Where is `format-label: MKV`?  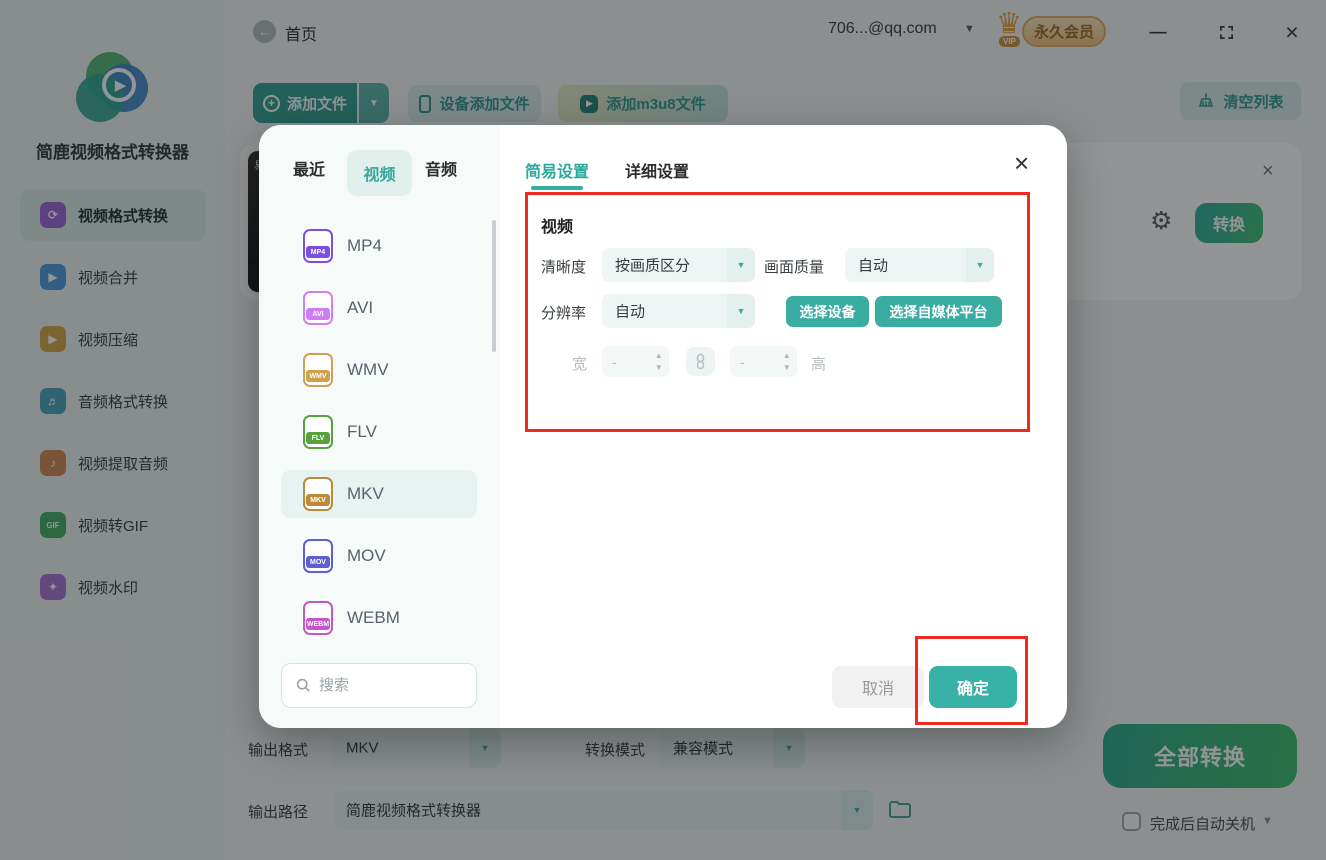 format-label: MKV is located at coordinates (365, 493).